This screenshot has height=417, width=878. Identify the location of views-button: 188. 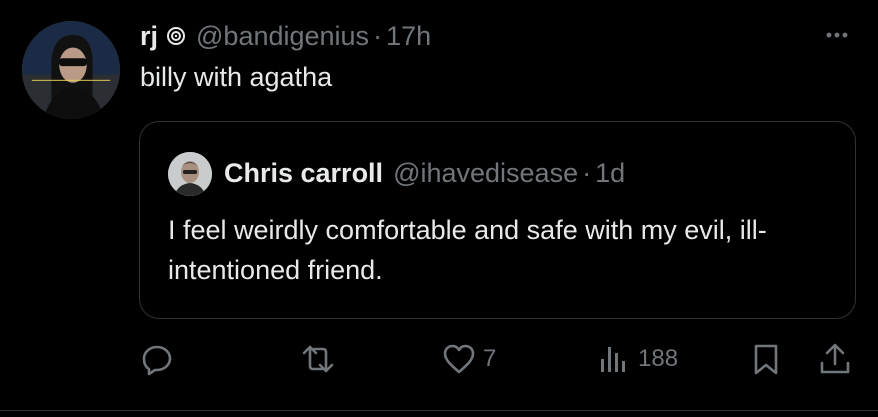
(637, 359).